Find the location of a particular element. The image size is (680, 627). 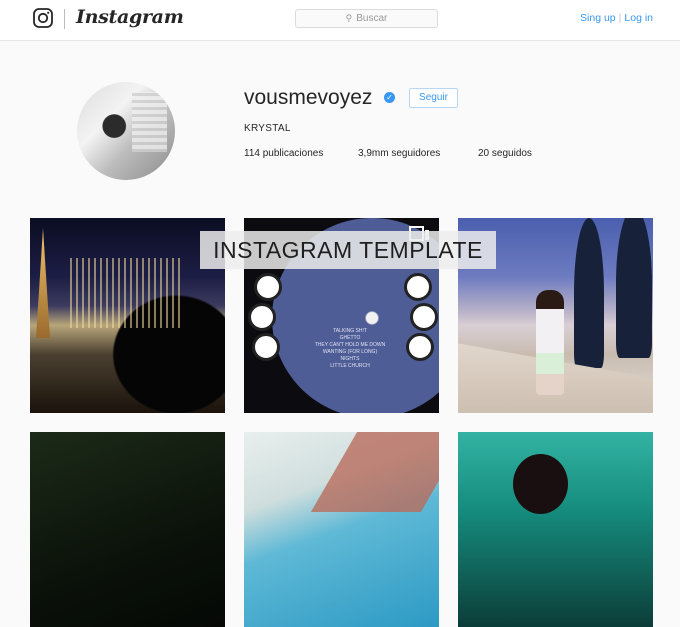

post-thumbnail-vegas-night is located at coordinates (127, 315).